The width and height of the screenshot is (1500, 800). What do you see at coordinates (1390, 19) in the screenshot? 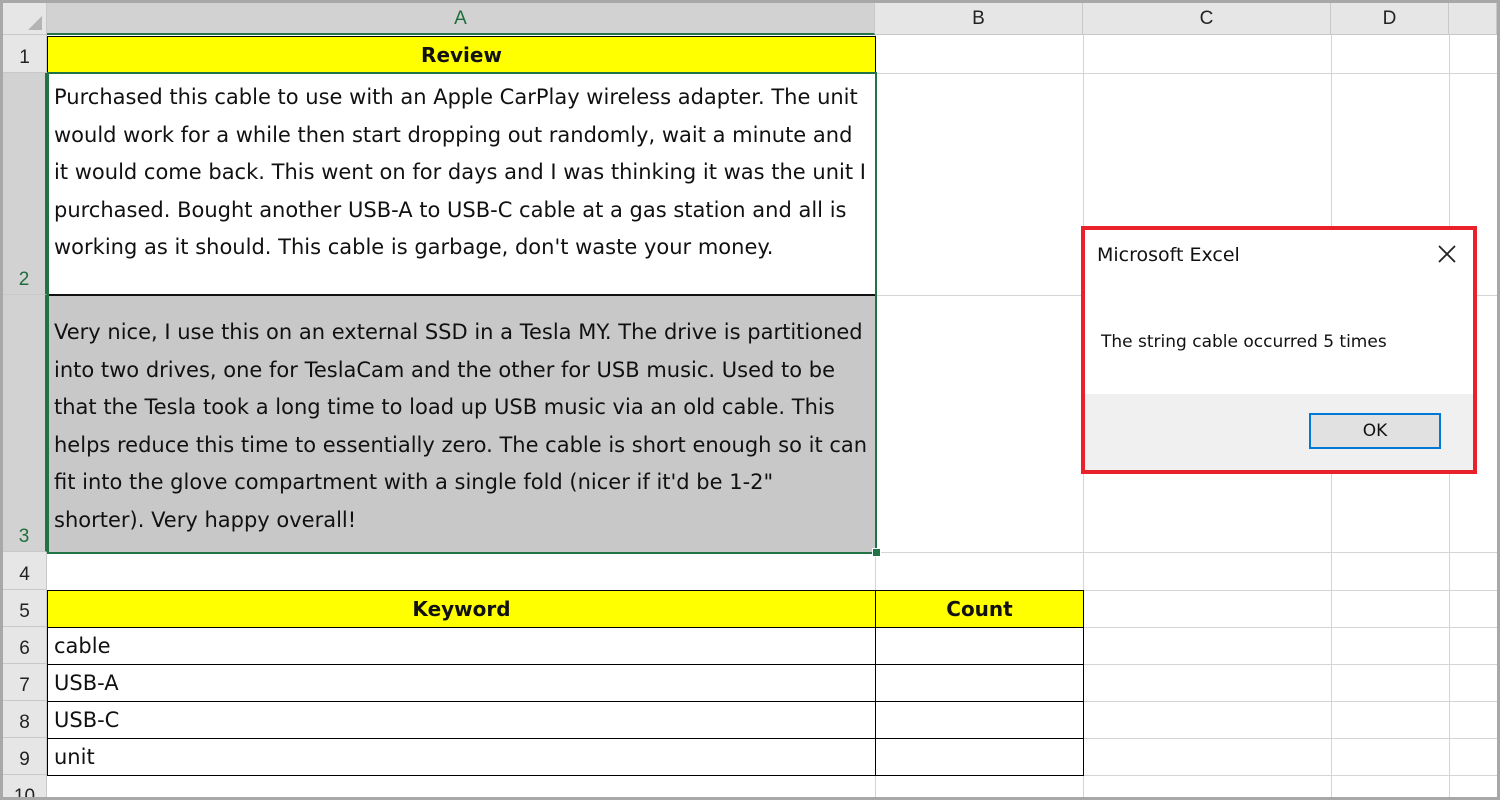
I see `column-header-d: D` at bounding box center [1390, 19].